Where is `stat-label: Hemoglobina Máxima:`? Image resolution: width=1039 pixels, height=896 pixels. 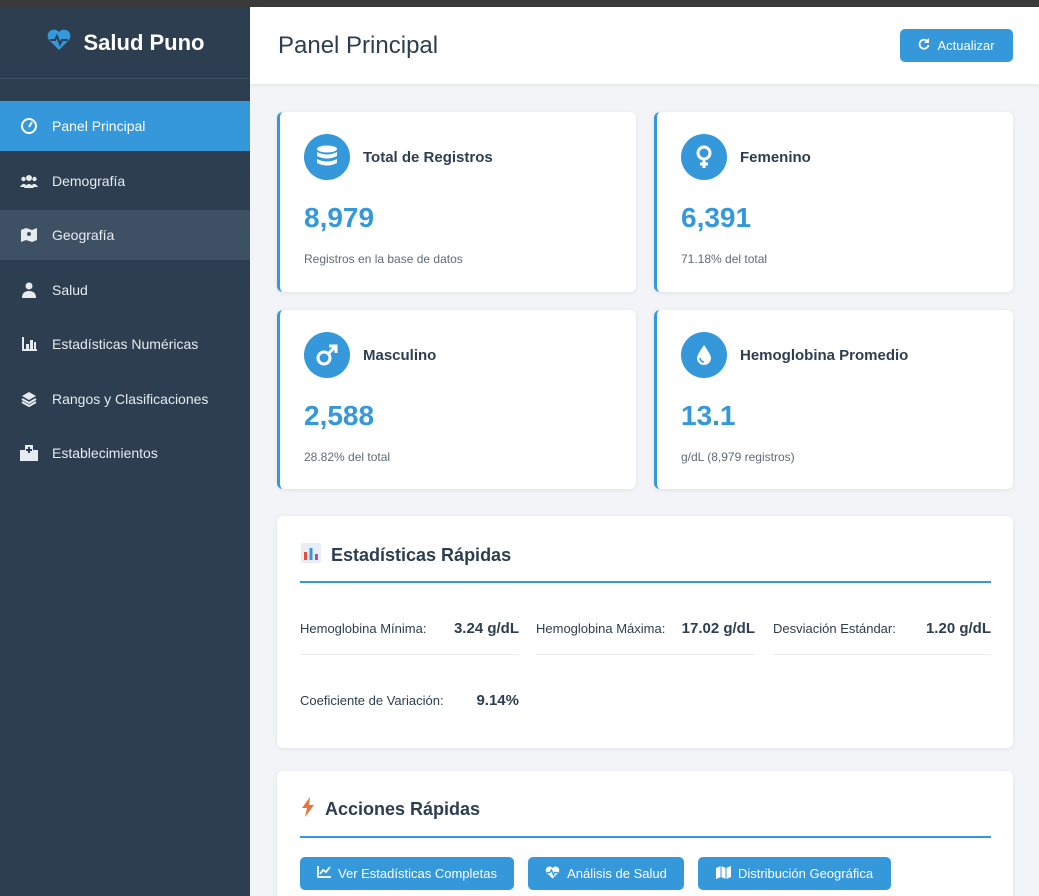
stat-label: Hemoglobina Máxima: is located at coordinates (601, 628).